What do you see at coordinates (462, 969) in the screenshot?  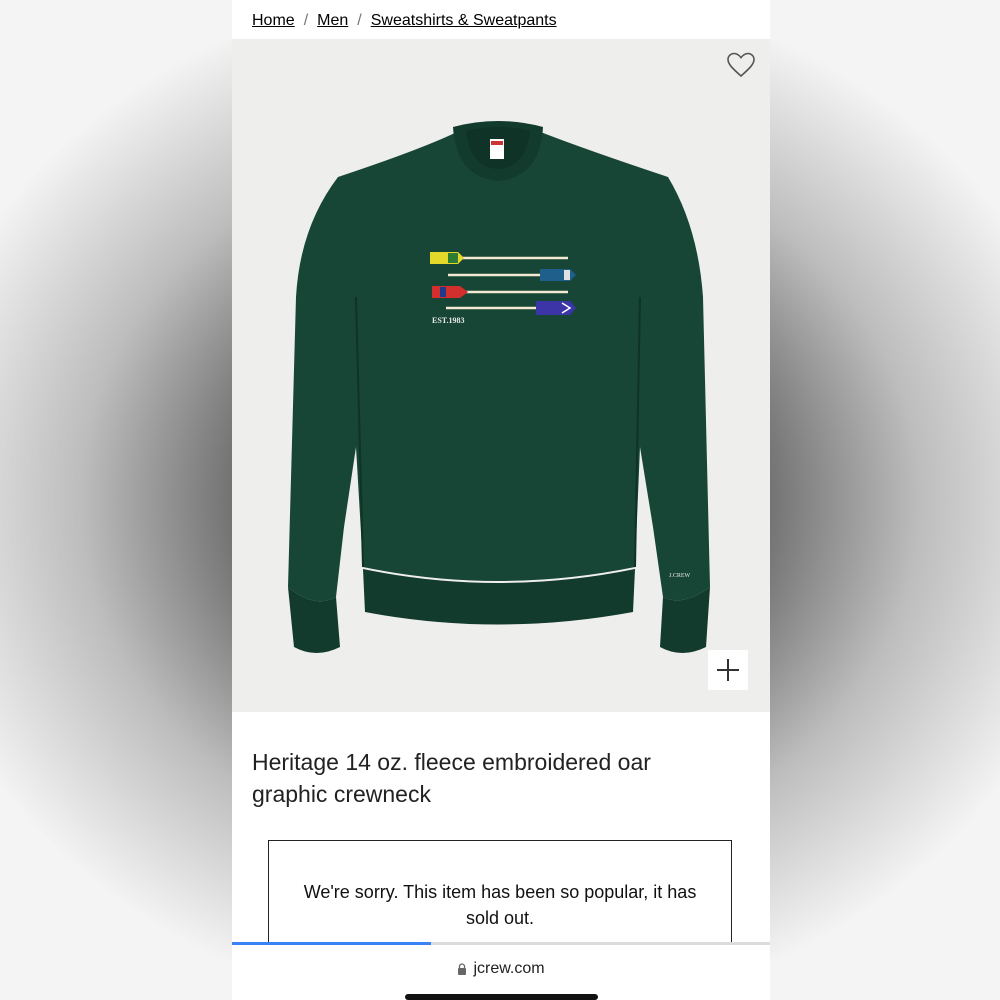 I see `lock-icon` at bounding box center [462, 969].